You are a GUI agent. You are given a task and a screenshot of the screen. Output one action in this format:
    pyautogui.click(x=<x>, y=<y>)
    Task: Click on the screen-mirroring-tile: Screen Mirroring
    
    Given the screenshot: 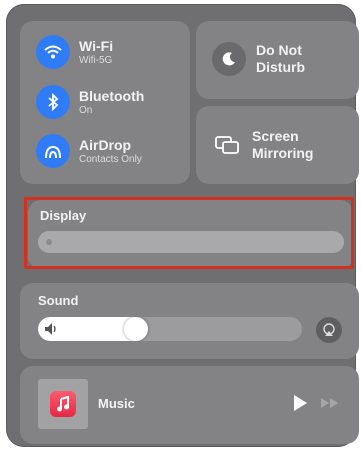 What is the action you would take?
    pyautogui.click(x=277, y=145)
    